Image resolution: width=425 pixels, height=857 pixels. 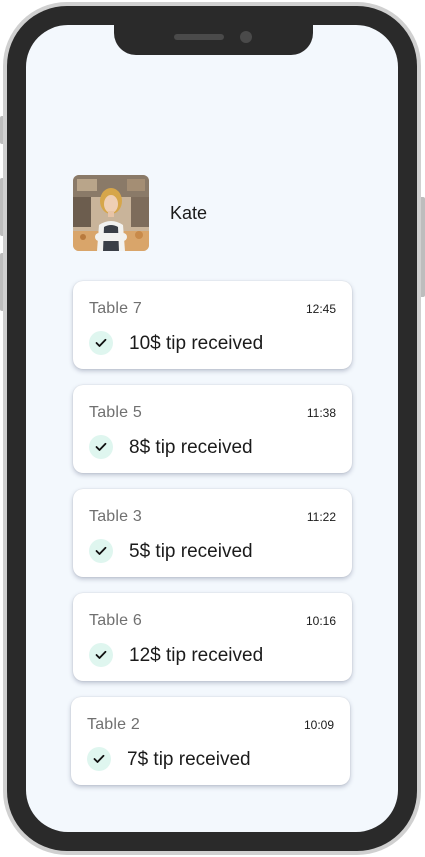 What do you see at coordinates (115, 412) in the screenshot?
I see `table-label: Table 5` at bounding box center [115, 412].